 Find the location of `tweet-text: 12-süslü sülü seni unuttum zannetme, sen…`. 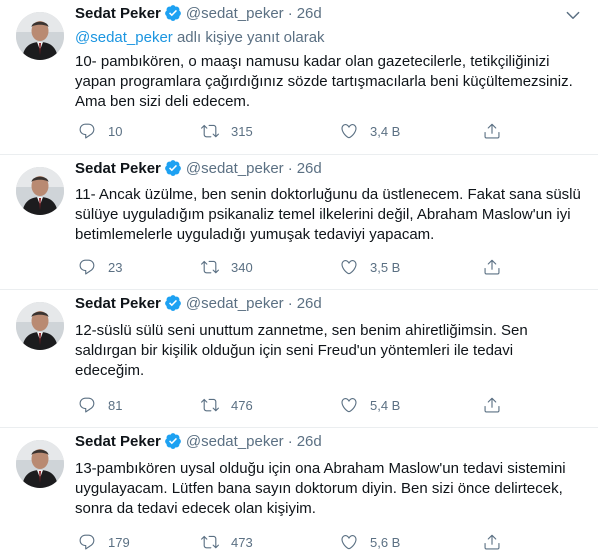

tweet-text: 12-süslü sülü seni unuttum zannetme, sen… is located at coordinates (301, 350).